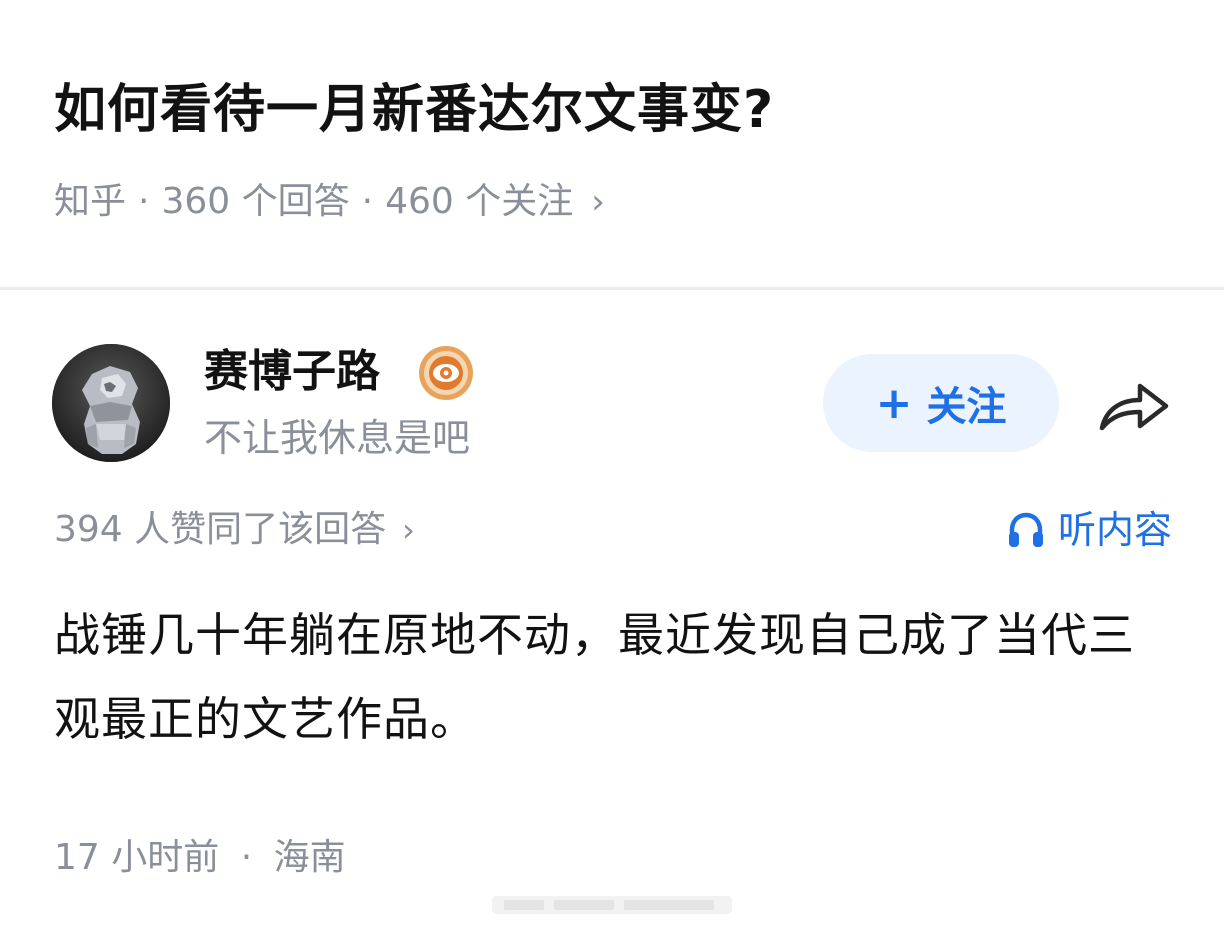 The image size is (1224, 931). I want to click on likes-count: 394 人赞同了该回答 ›, so click(234, 530).